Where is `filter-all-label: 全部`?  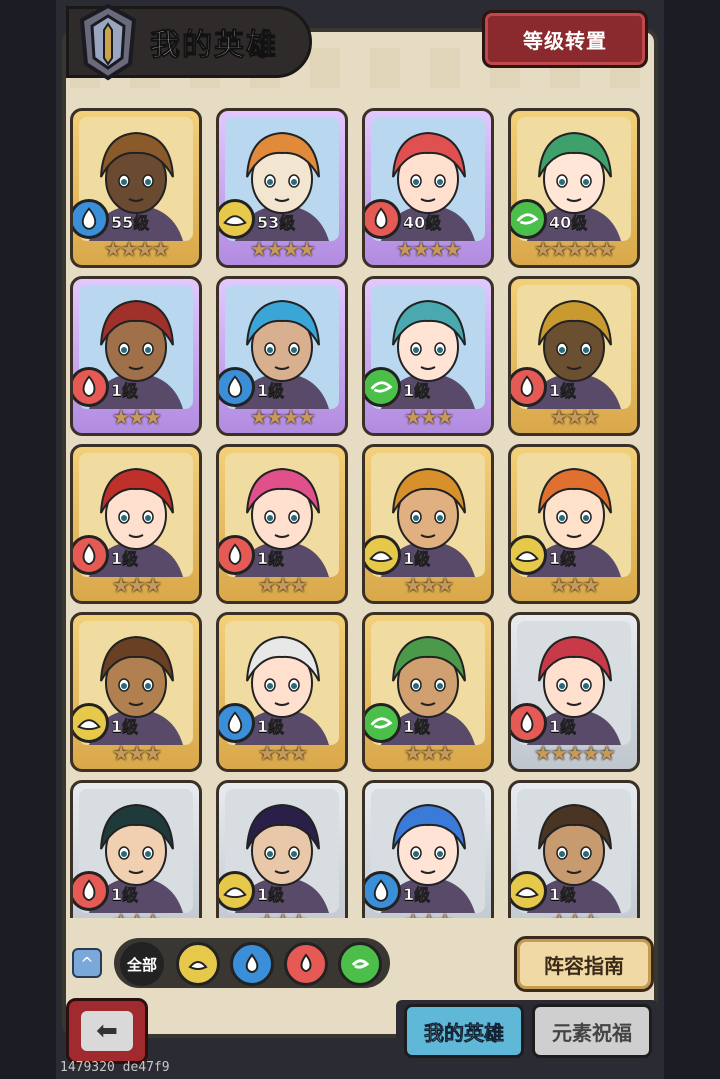
filter-all-label: 全部 is located at coordinates (141, 964).